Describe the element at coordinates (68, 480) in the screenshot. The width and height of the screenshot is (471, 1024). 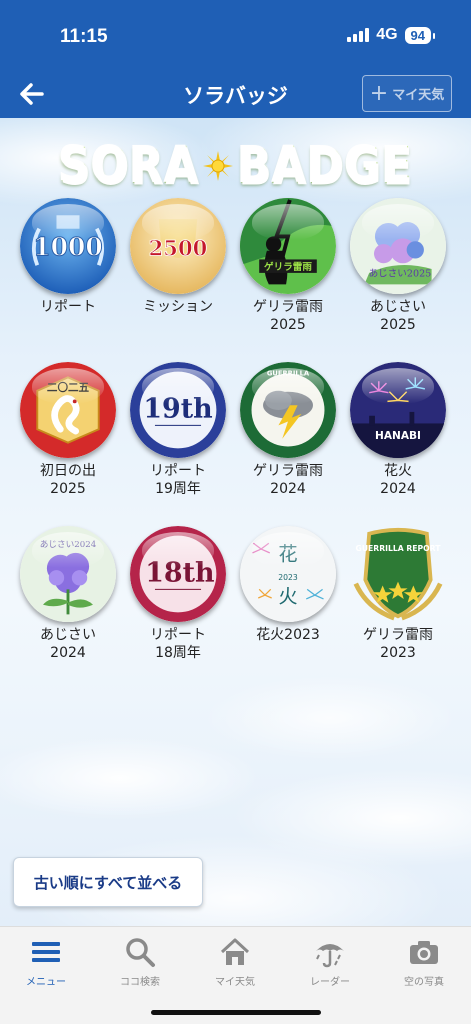
I see `badge-label: 初日の出 2025` at that location.